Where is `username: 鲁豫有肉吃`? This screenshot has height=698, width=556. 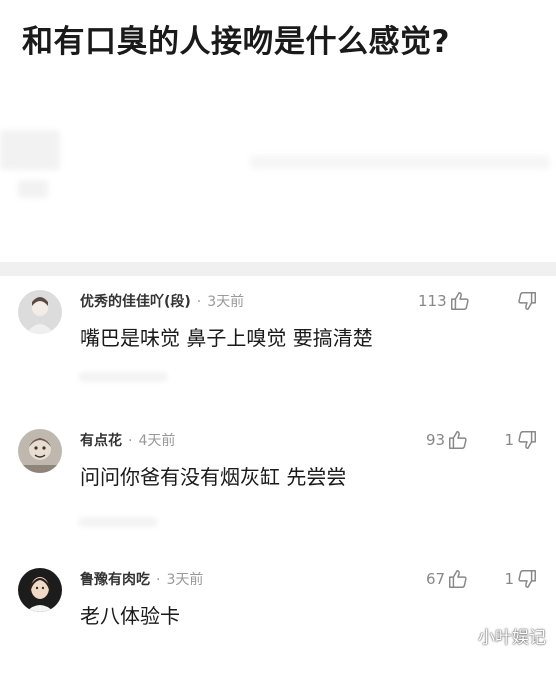 username: 鲁豫有肉吃 is located at coordinates (115, 580).